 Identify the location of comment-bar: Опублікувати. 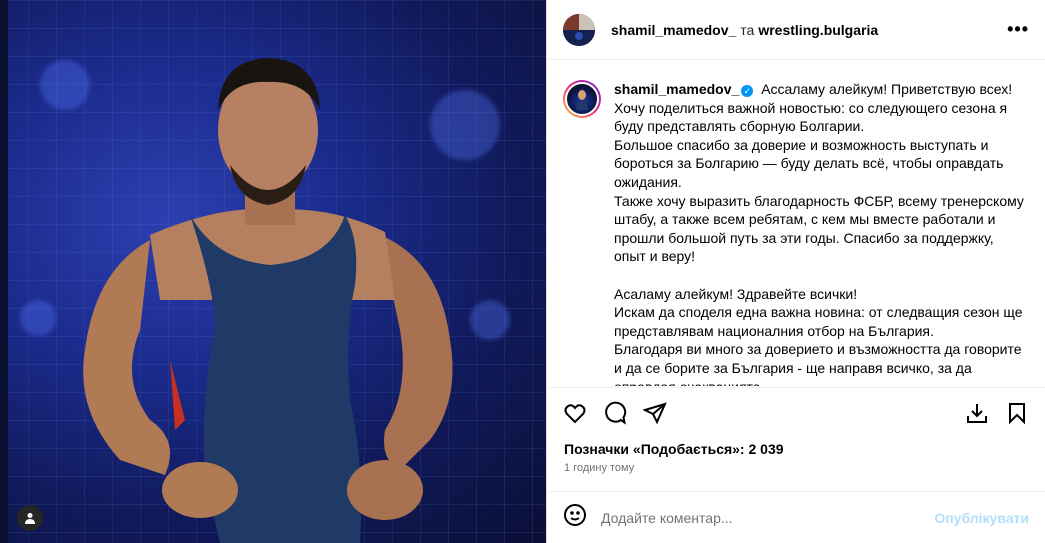
(796, 517).